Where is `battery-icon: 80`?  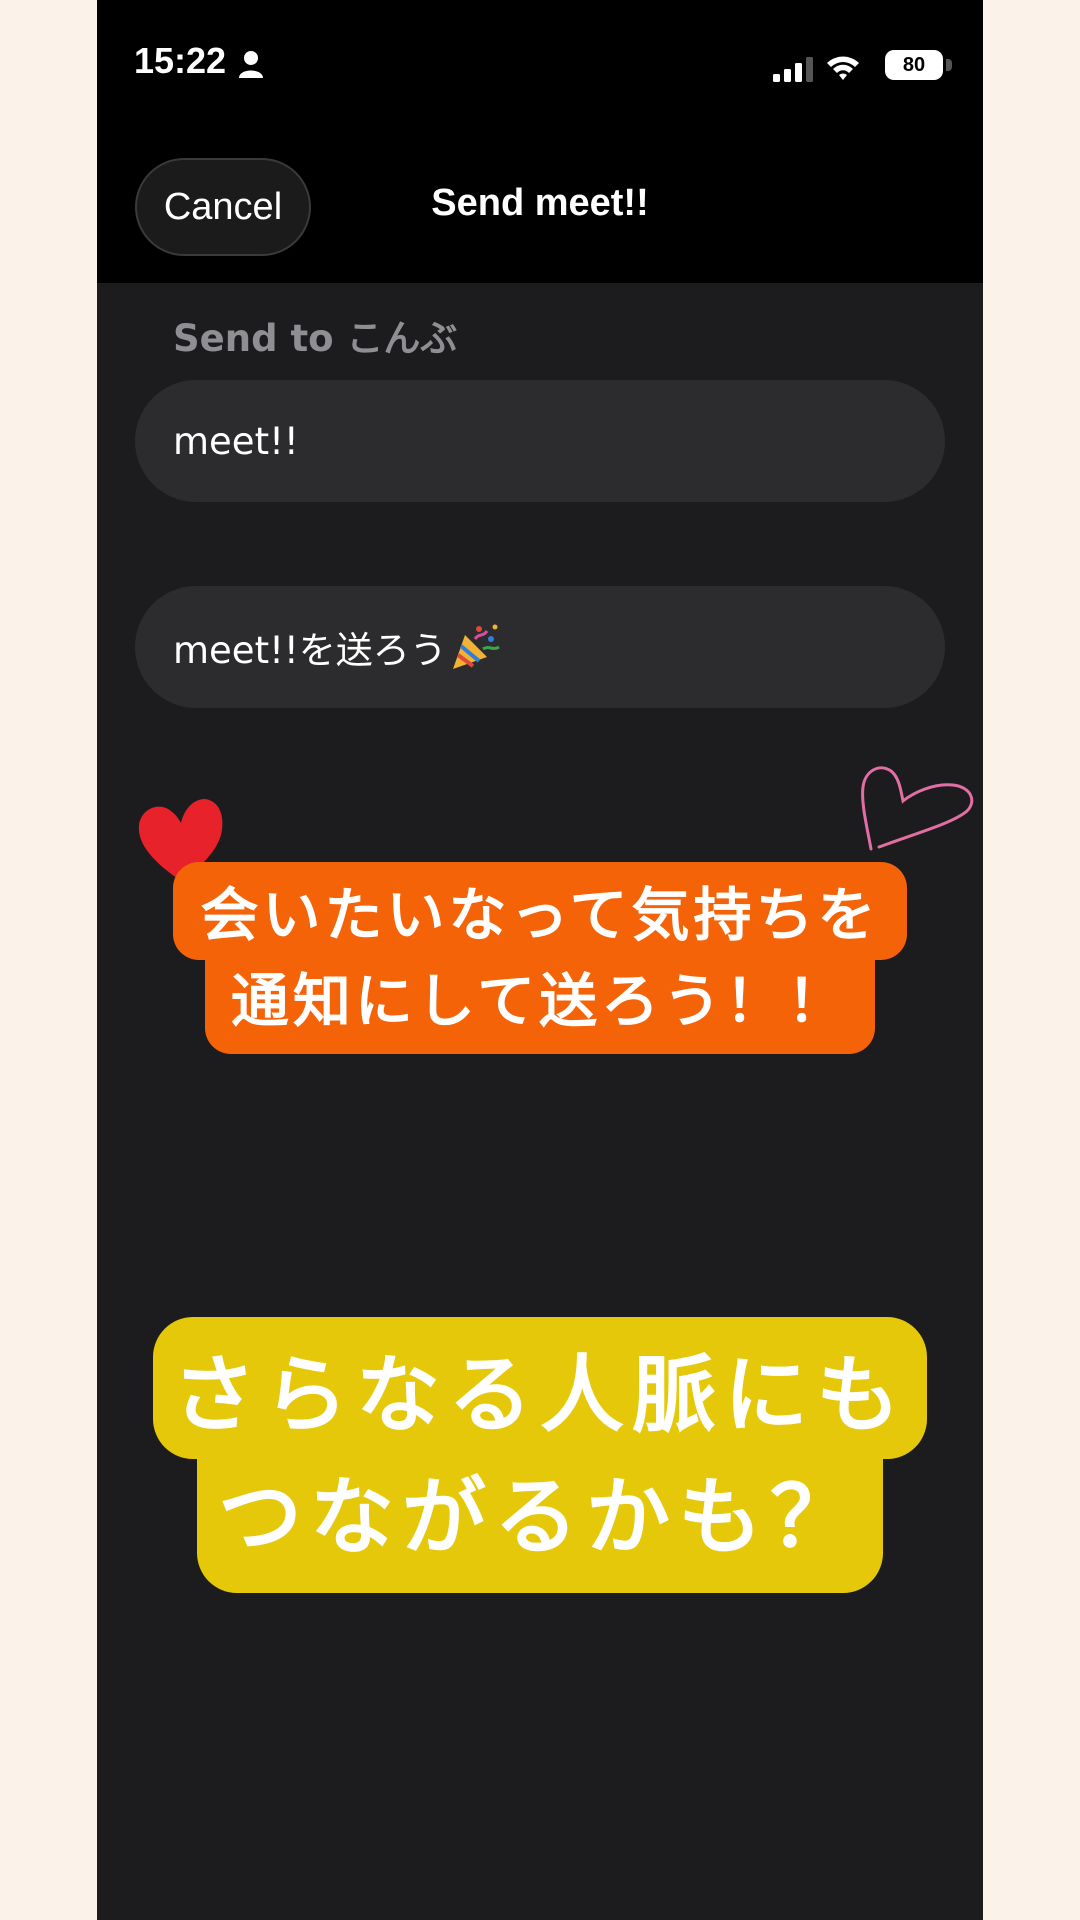 battery-icon: 80 is located at coordinates (920, 65).